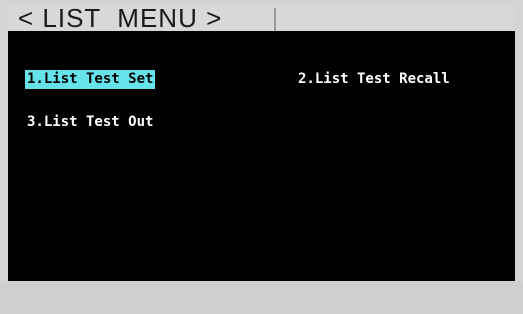  What do you see at coordinates (120, 18) in the screenshot?
I see `page-title: < LIST MENU >` at bounding box center [120, 18].